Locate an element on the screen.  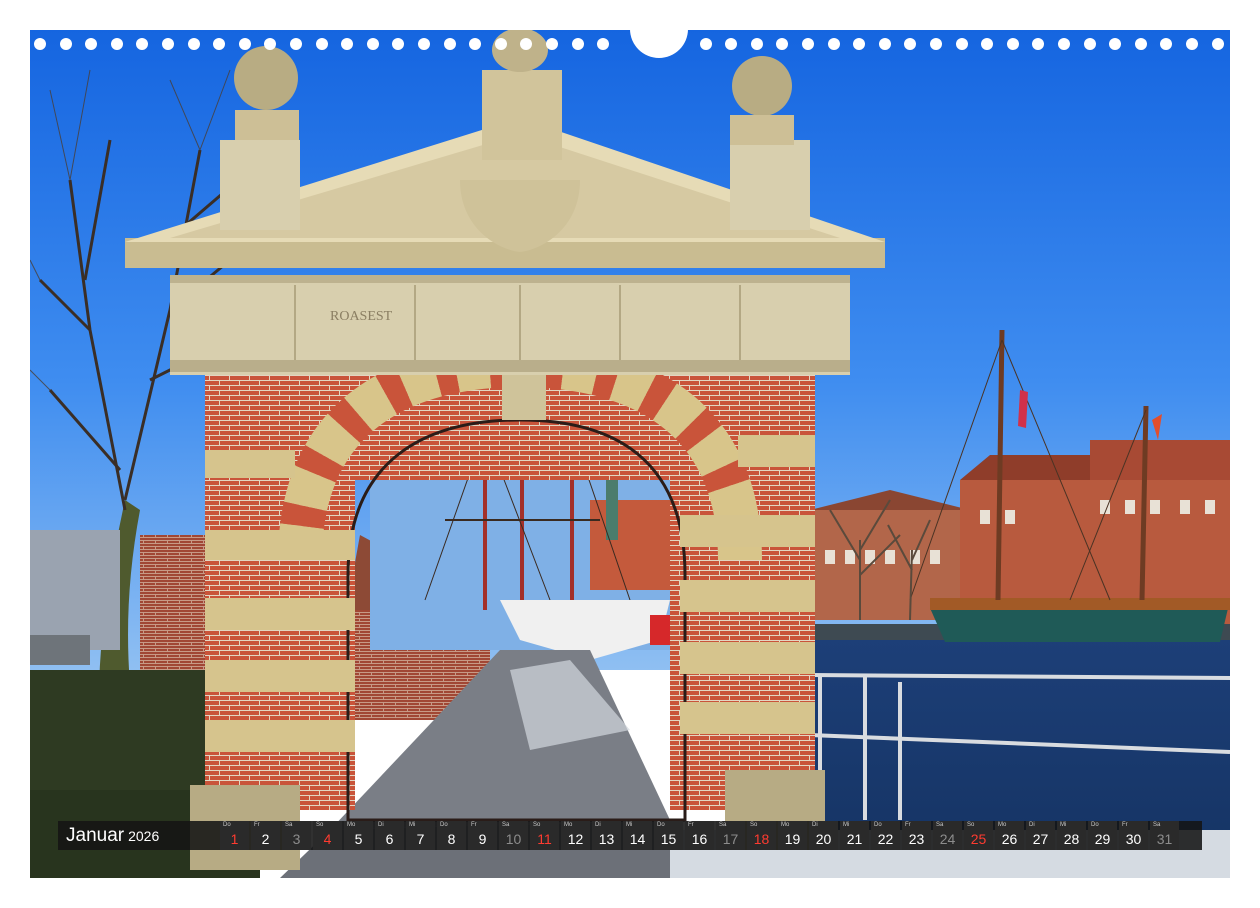
day-number: 2 is located at coordinates (265, 839).